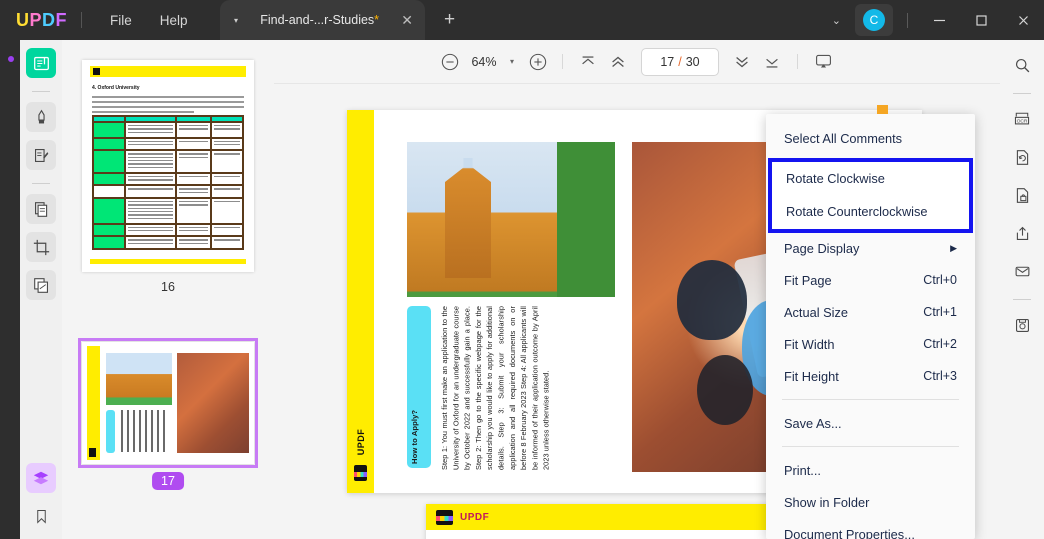  Describe the element at coordinates (1022, 325) in the screenshot. I see `save-icon` at that location.